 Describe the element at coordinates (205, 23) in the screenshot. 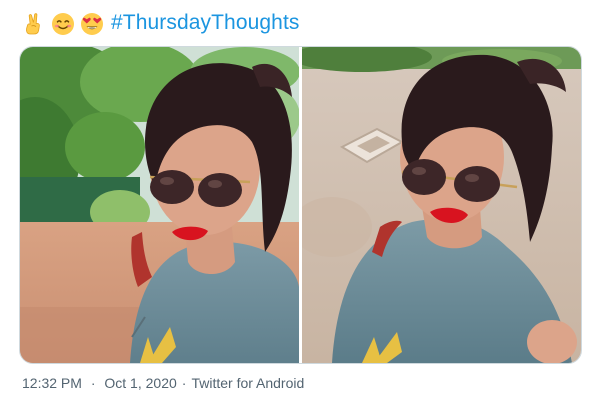

I see `hashtag-link: #ThursdayThoughts` at that location.